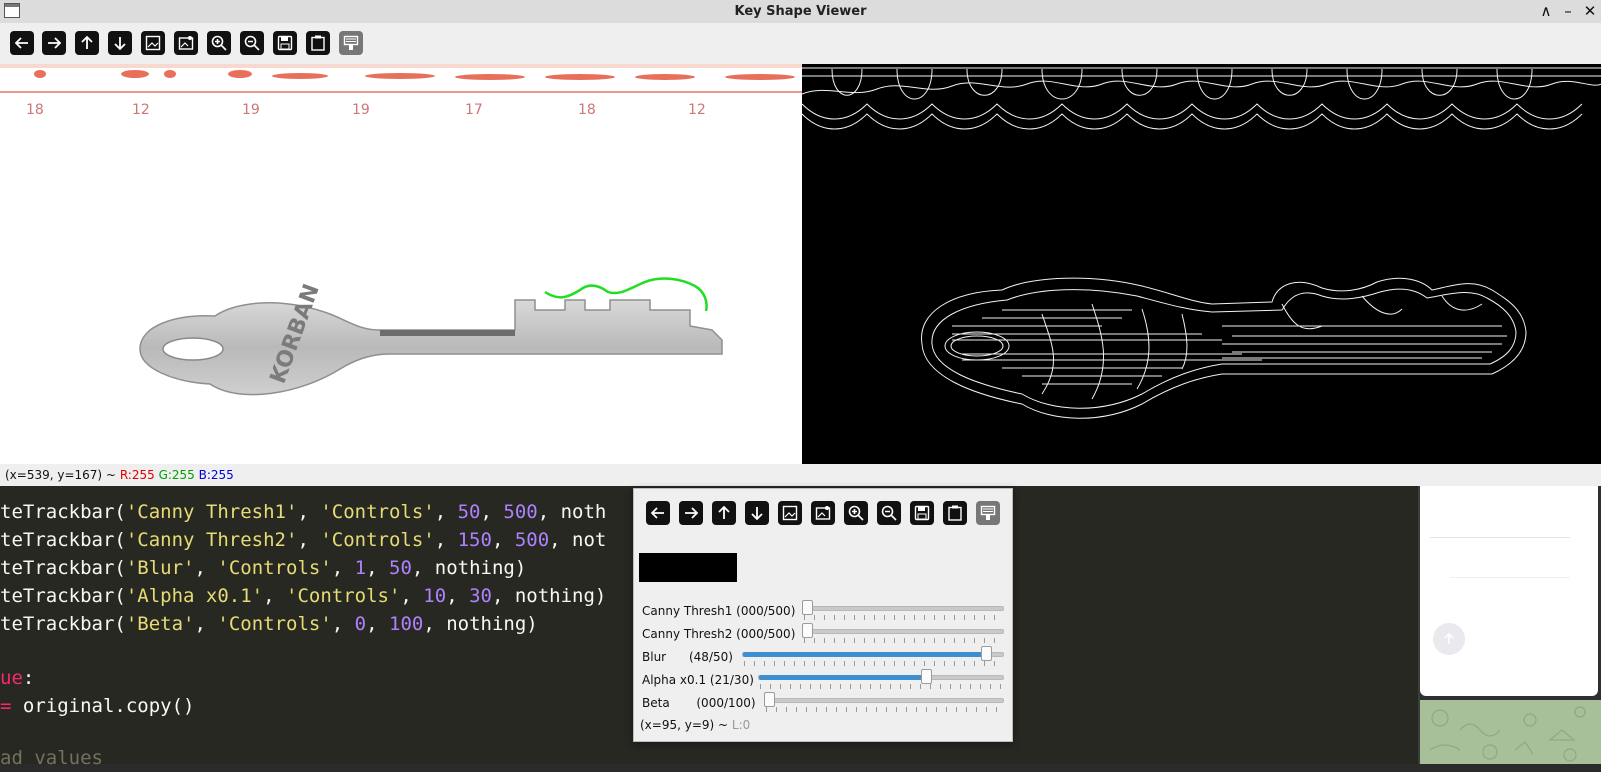 The width and height of the screenshot is (1601, 772). Describe the element at coordinates (1590, 11) in the screenshot. I see `close-button: ✕` at that location.